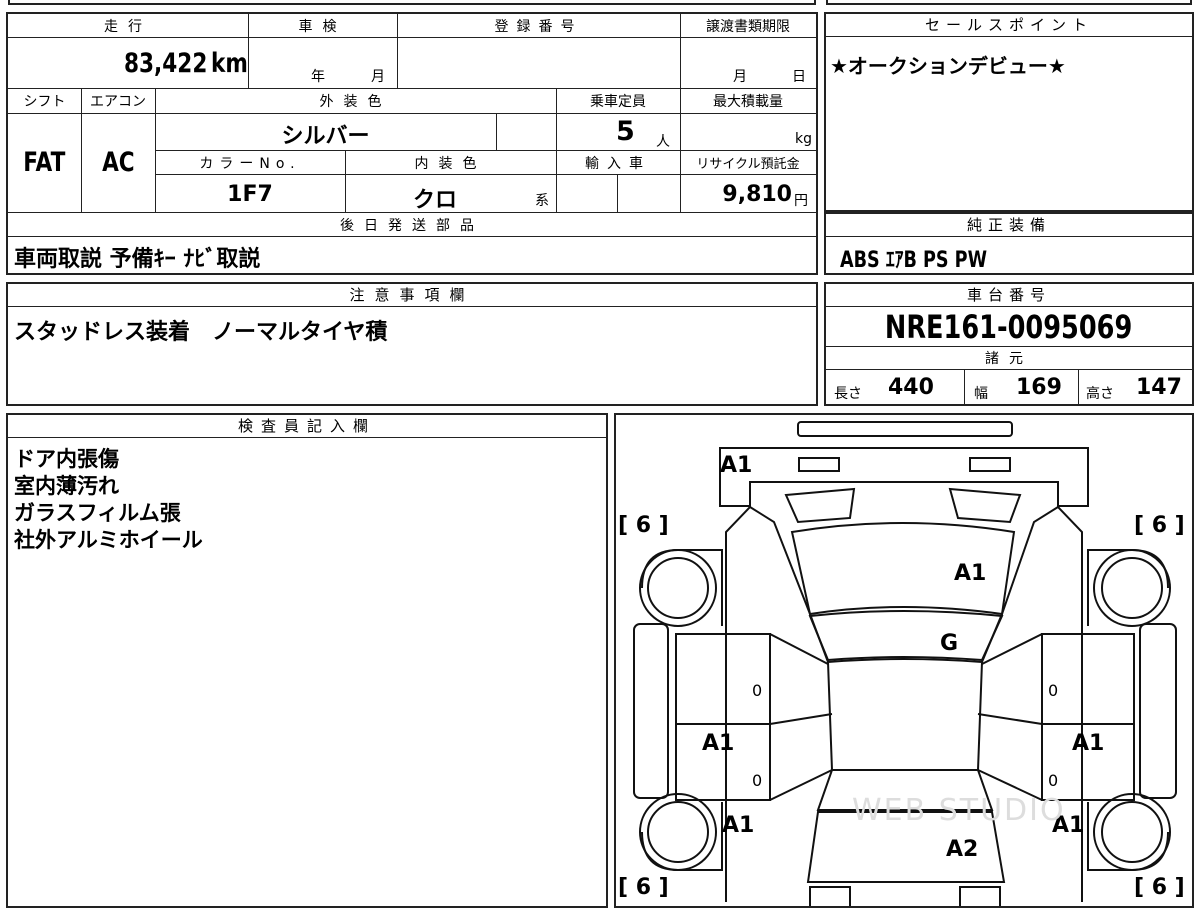 The height and width of the screenshot is (908, 1200). Describe the element at coordinates (118, 162) in the screenshot. I see `ac-value: AC` at that location.